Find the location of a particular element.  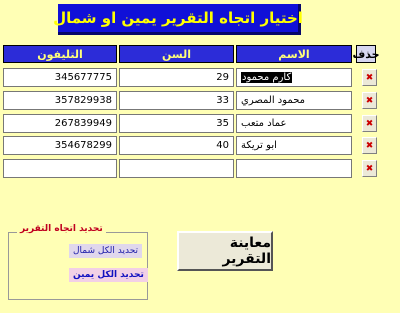

phone-cell is located at coordinates (60, 168).